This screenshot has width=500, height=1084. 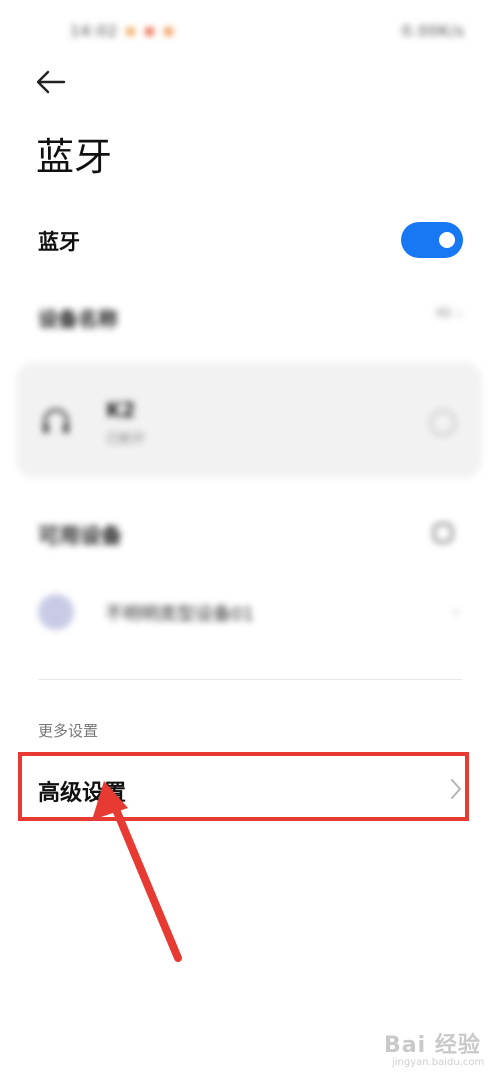 I want to click on status-bar-time: 14:02, so click(x=122, y=31).